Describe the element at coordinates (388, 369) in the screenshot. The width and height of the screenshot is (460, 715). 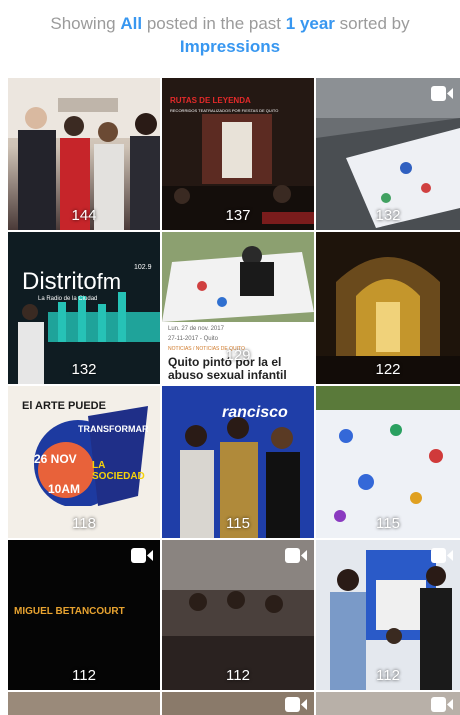
I see `impressions-count: 122` at that location.